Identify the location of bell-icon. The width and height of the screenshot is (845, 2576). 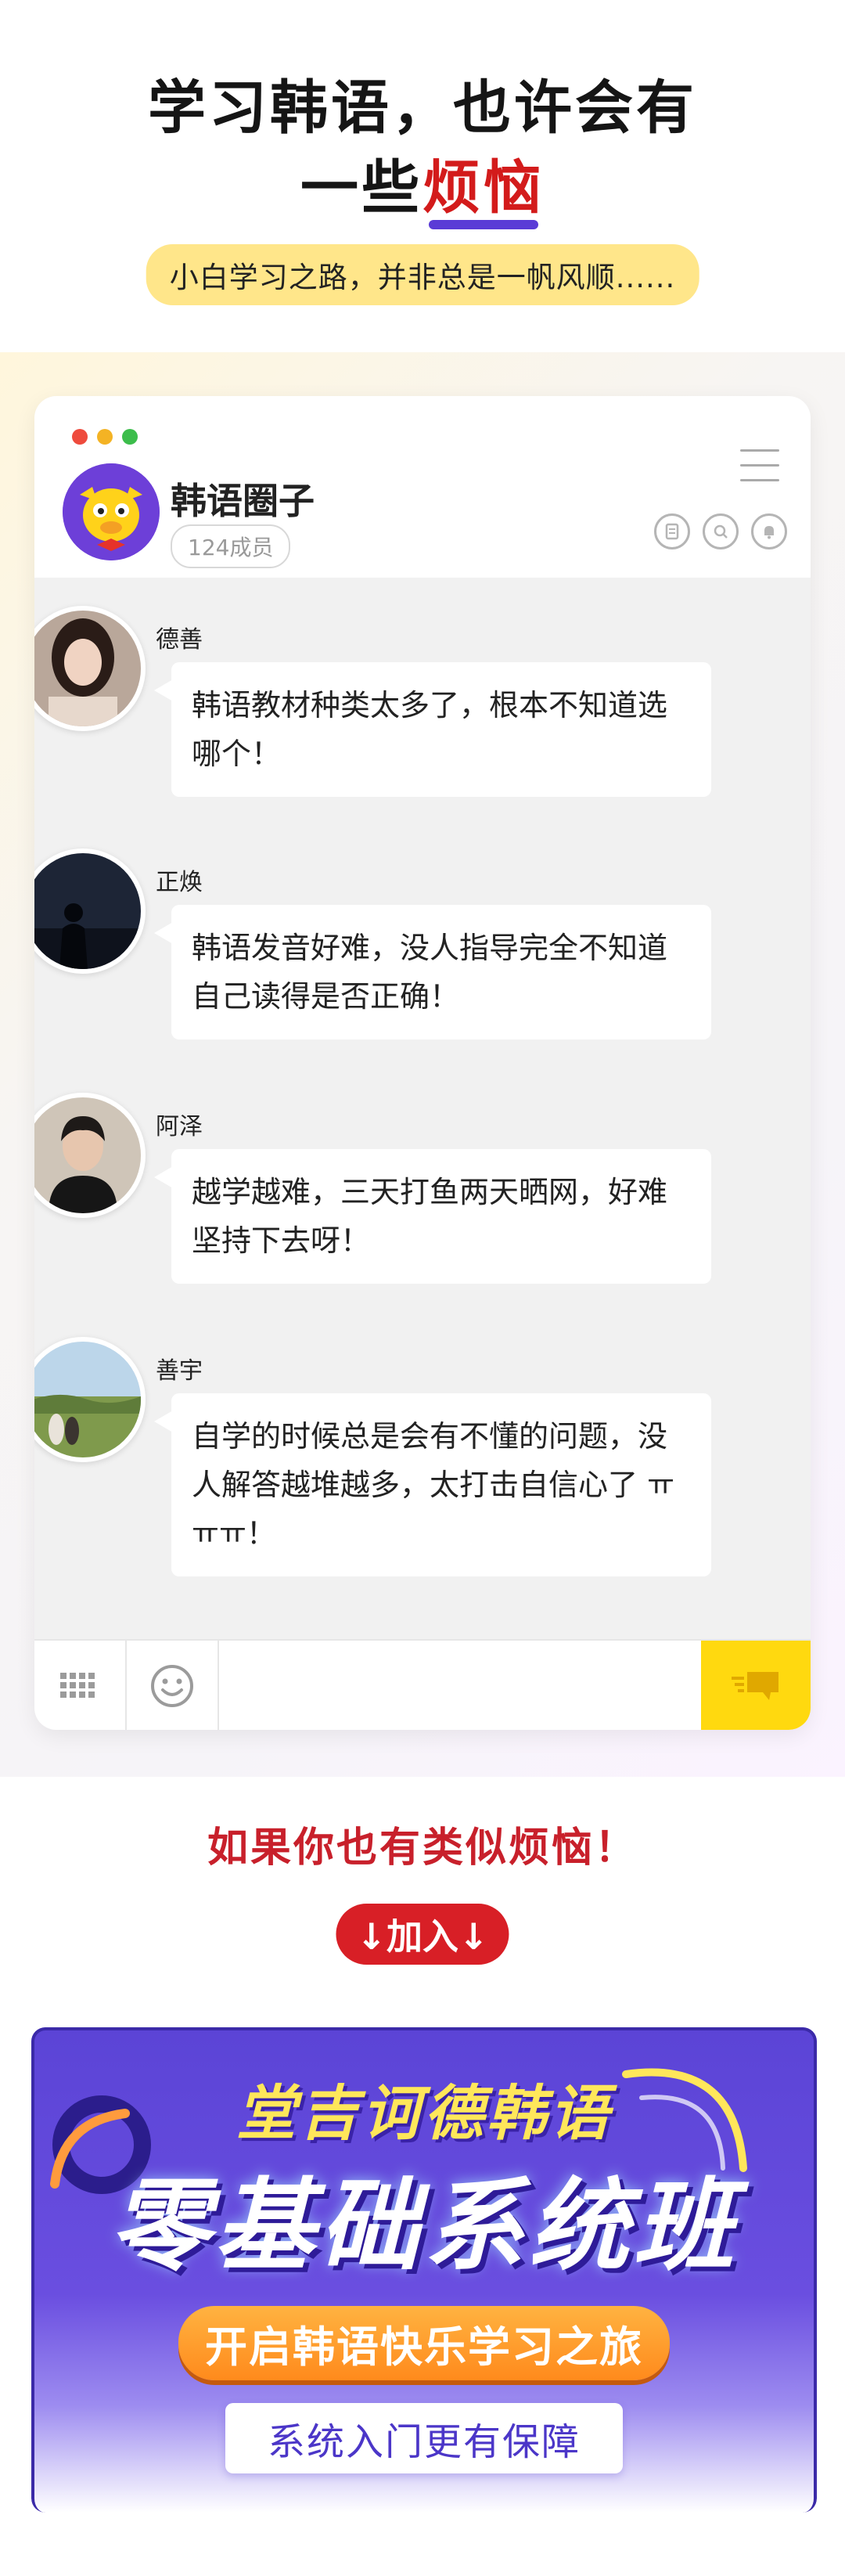
(769, 531).